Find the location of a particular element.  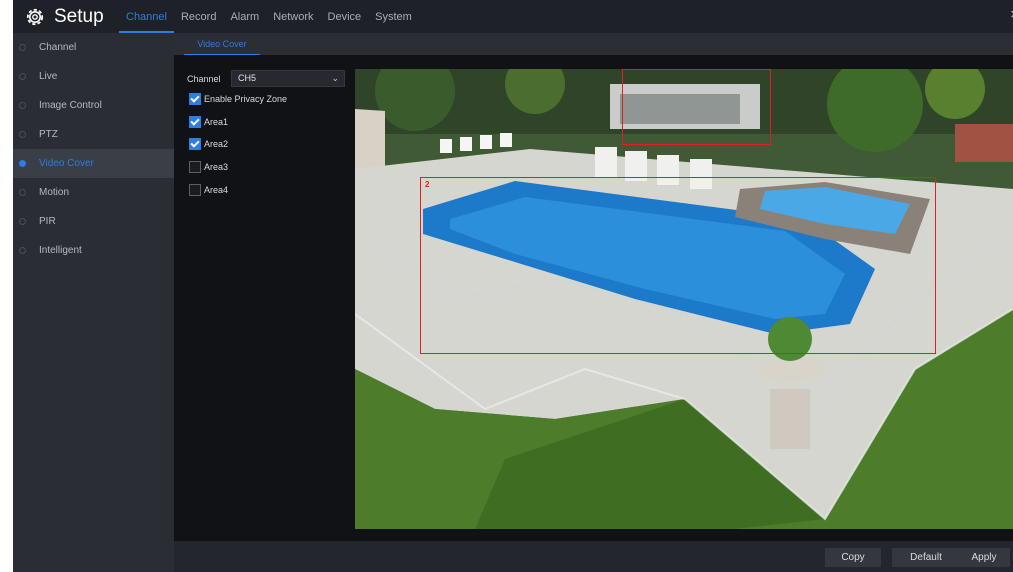

tab-device: Device is located at coordinates (345, 16).